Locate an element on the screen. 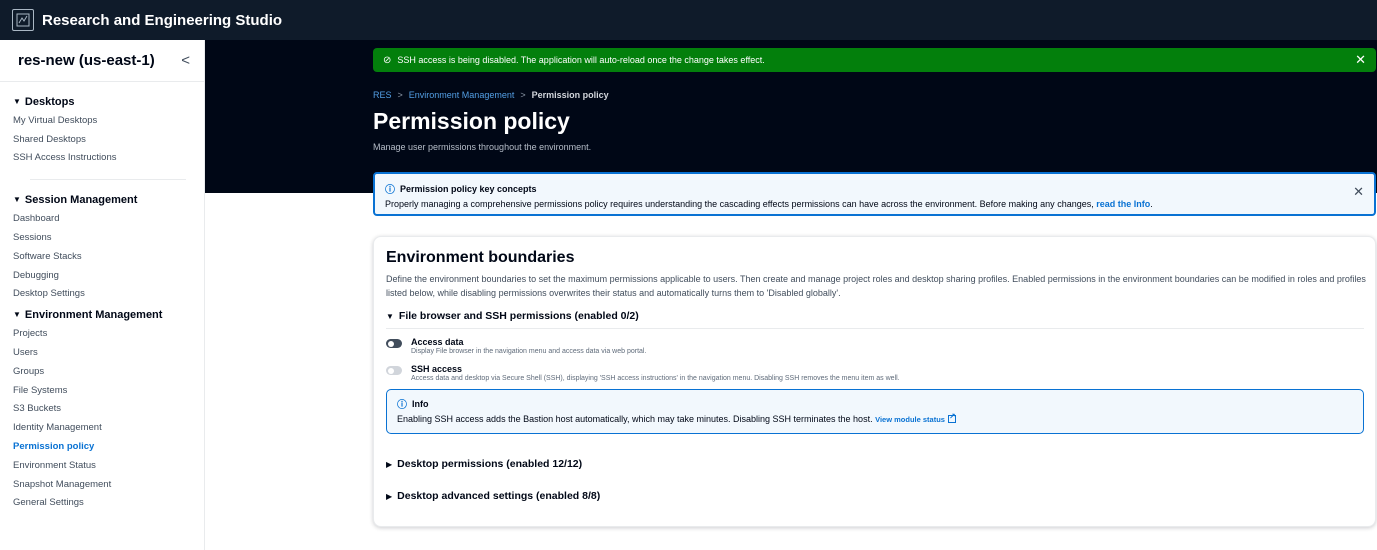  check-circle-icon: ⊘ is located at coordinates (387, 60).